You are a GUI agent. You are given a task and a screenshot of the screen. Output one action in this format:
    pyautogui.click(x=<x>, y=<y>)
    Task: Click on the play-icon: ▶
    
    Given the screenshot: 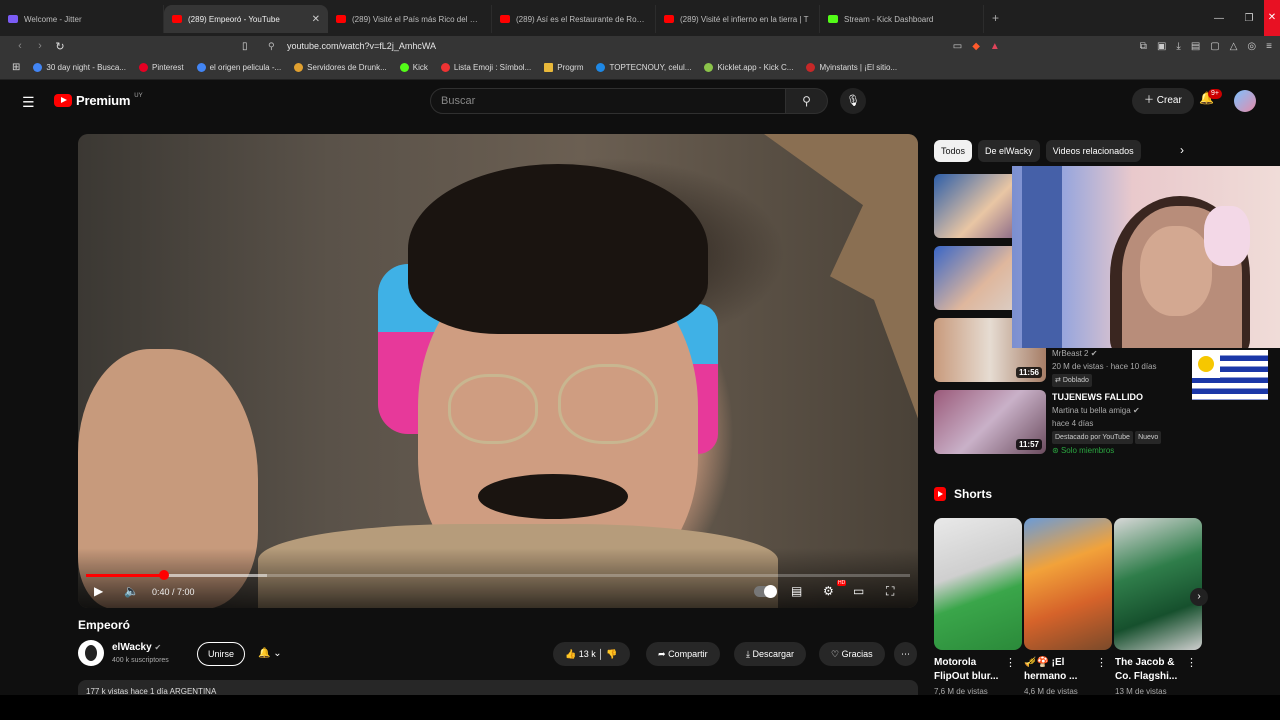 What is the action you would take?
    pyautogui.click(x=98, y=591)
    